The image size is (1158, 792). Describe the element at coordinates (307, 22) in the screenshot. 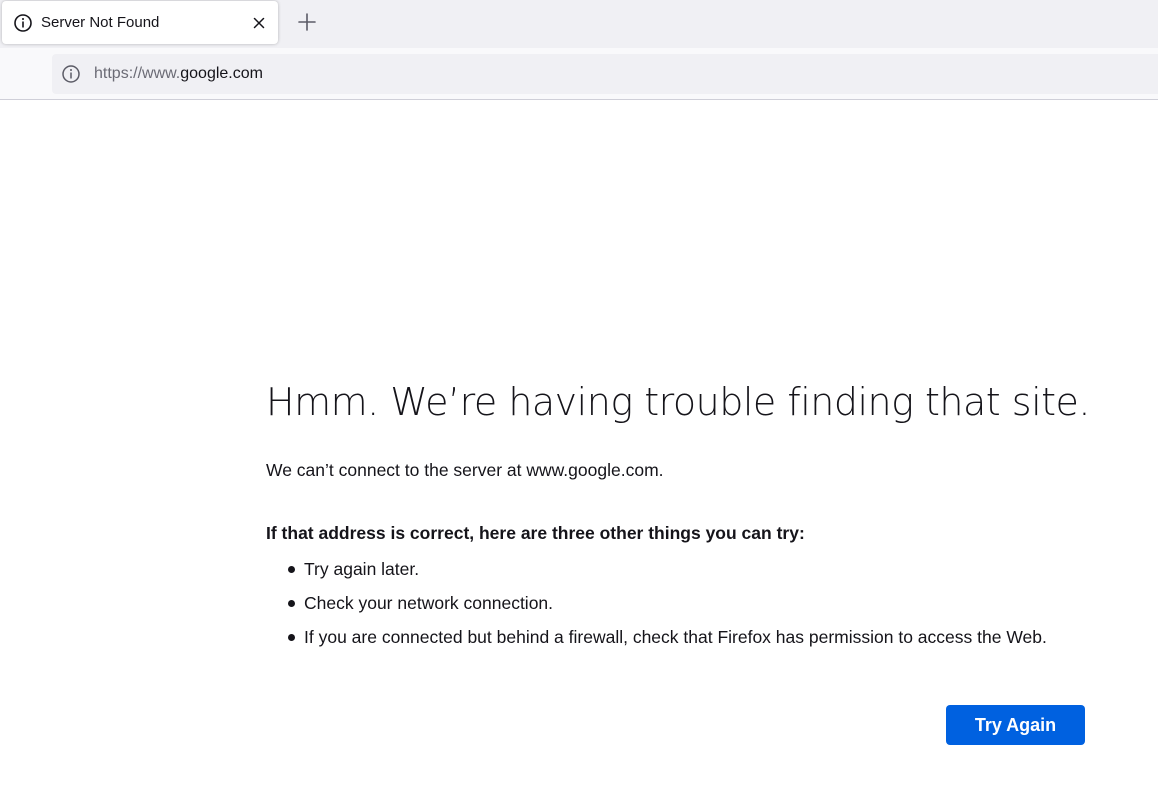

I see `plus-icon` at that location.